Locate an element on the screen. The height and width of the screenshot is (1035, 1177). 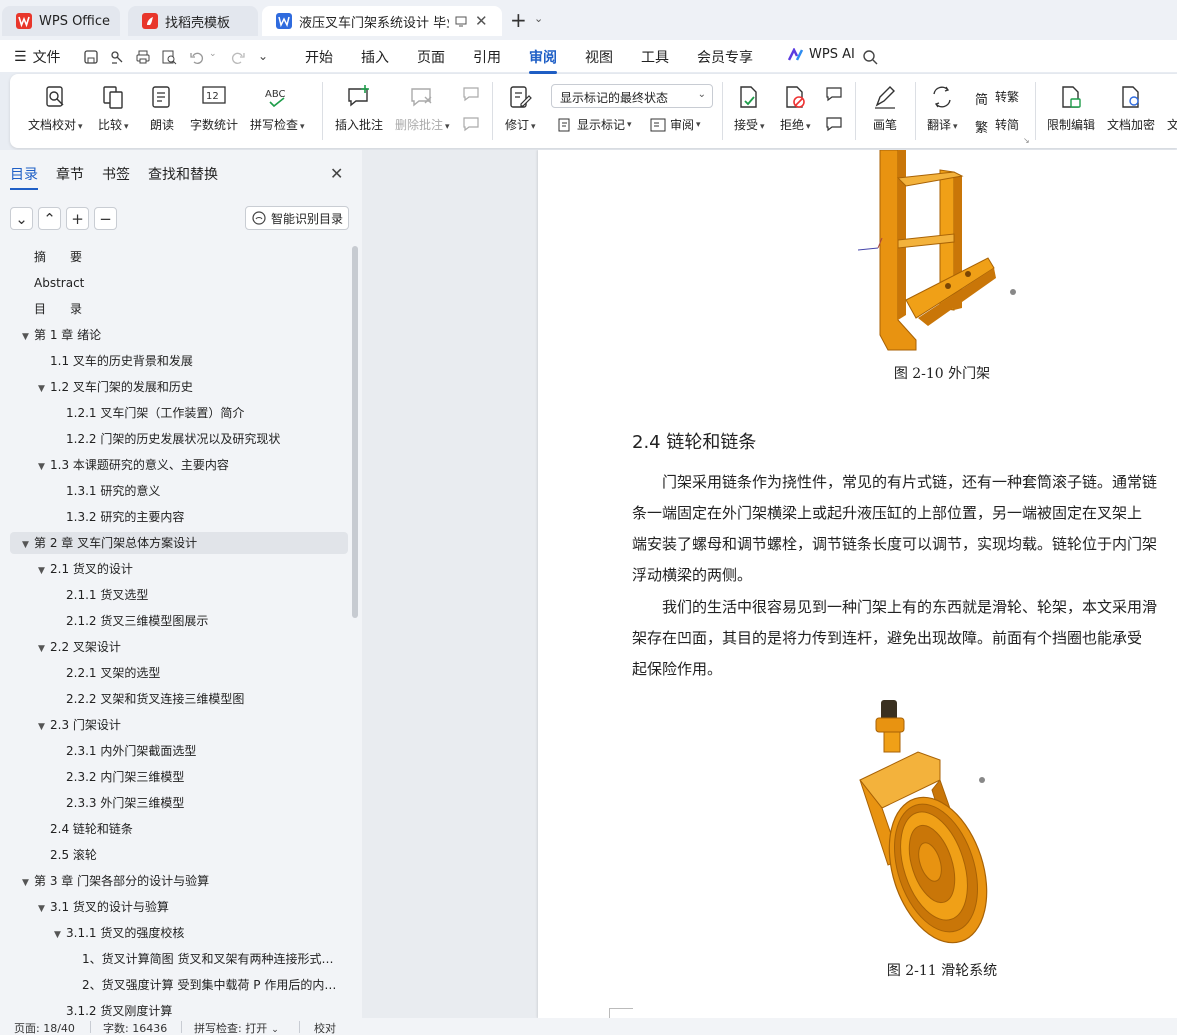
tab-current-document: 液压叉车门架系统设计 毕业论 ✕ is located at coordinates (382, 21).